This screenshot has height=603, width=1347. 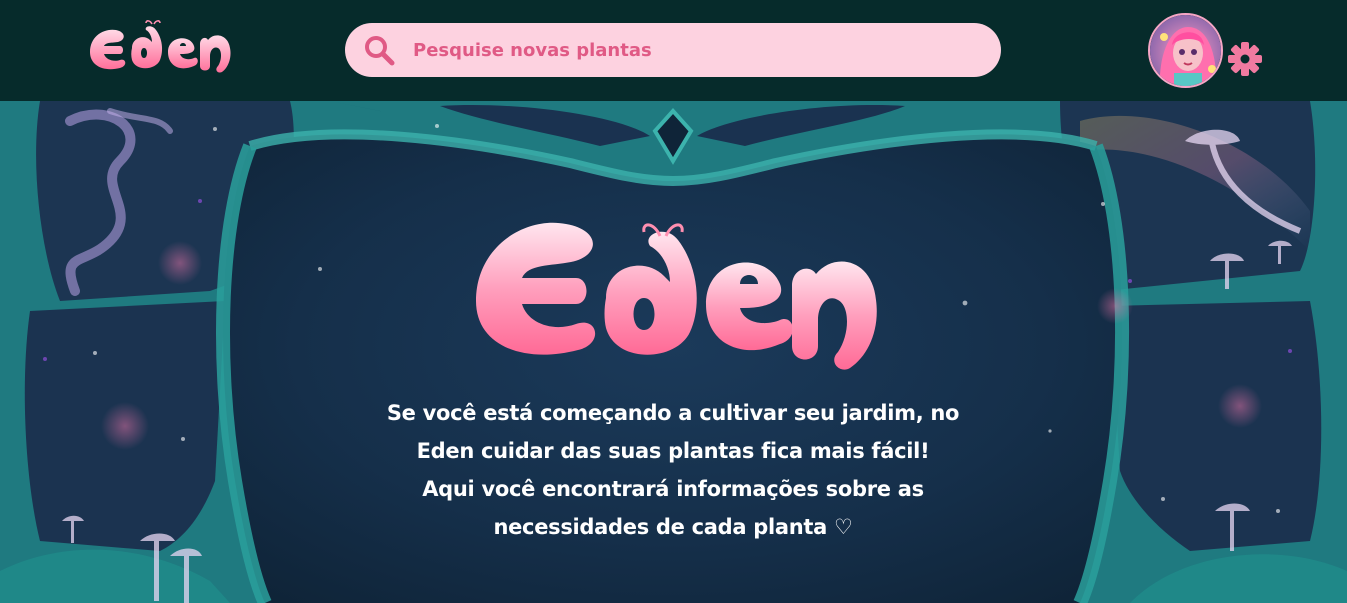 I want to click on gear-icon, so click(x=1245, y=59).